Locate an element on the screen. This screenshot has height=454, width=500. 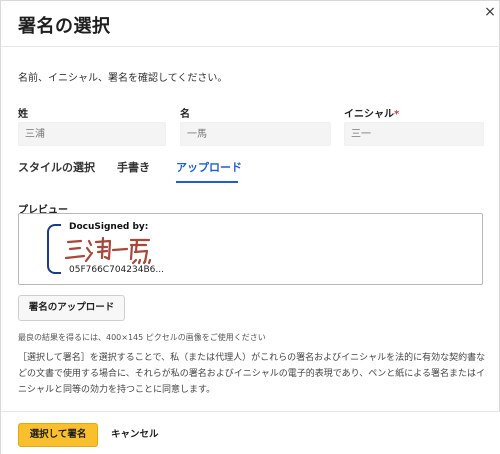
dialog-header: 署名の選択 × is located at coordinates (250, 24).